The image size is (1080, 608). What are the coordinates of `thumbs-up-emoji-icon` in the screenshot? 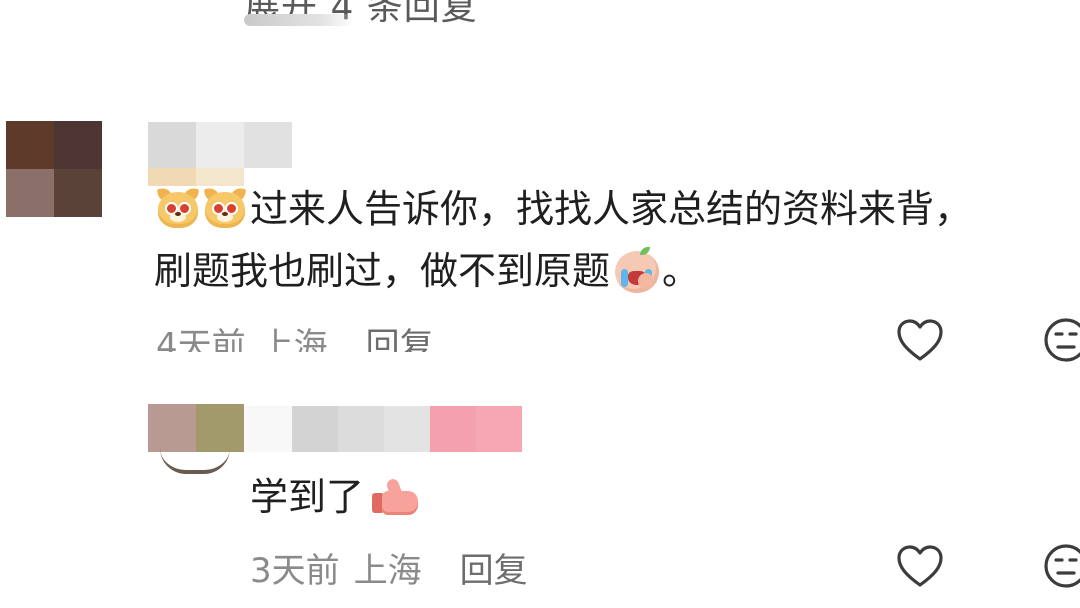 It's located at (396, 497).